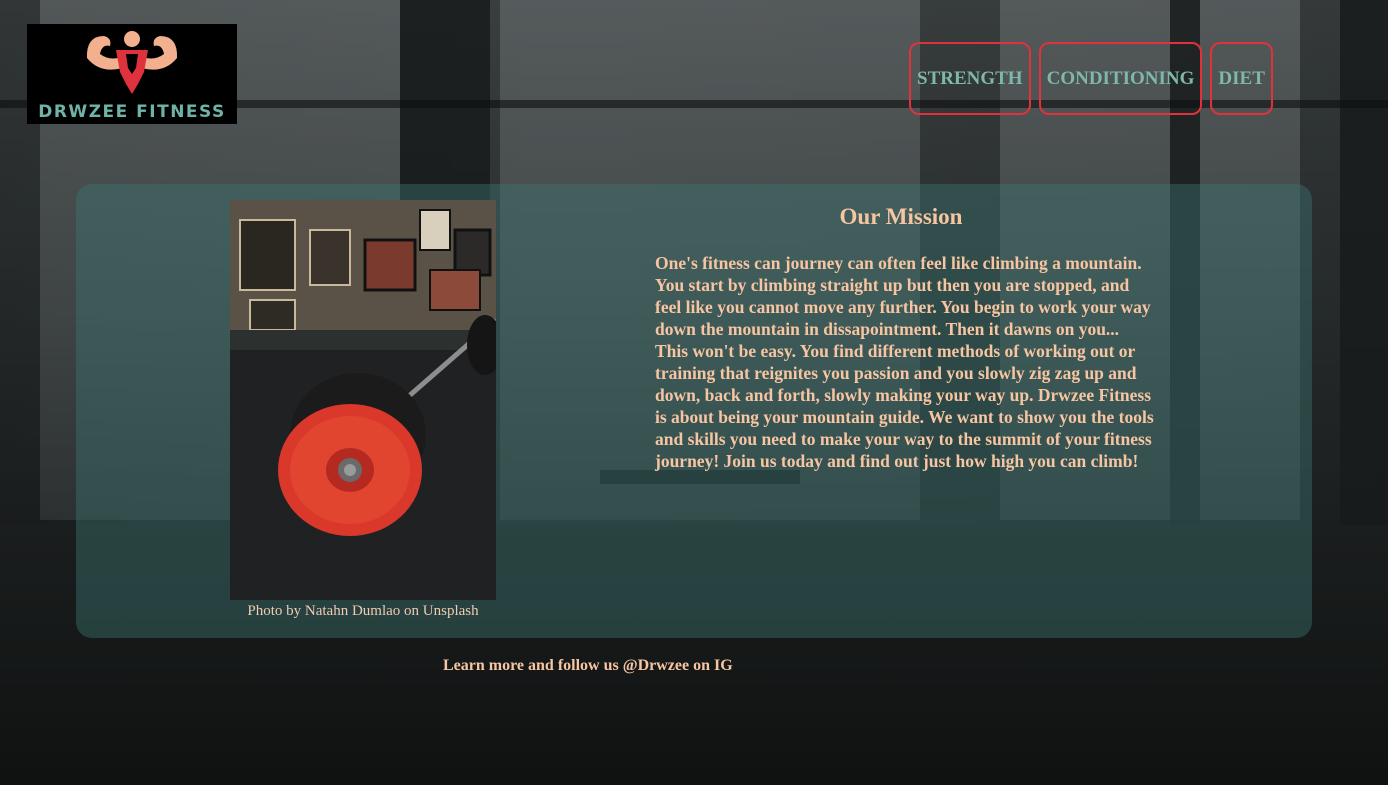 This screenshot has width=1388, height=785. What do you see at coordinates (901, 216) in the screenshot?
I see `mission-title: Our Mission` at bounding box center [901, 216].